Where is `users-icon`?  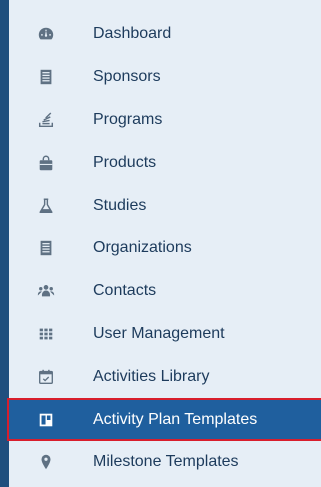 users-icon is located at coordinates (46, 291).